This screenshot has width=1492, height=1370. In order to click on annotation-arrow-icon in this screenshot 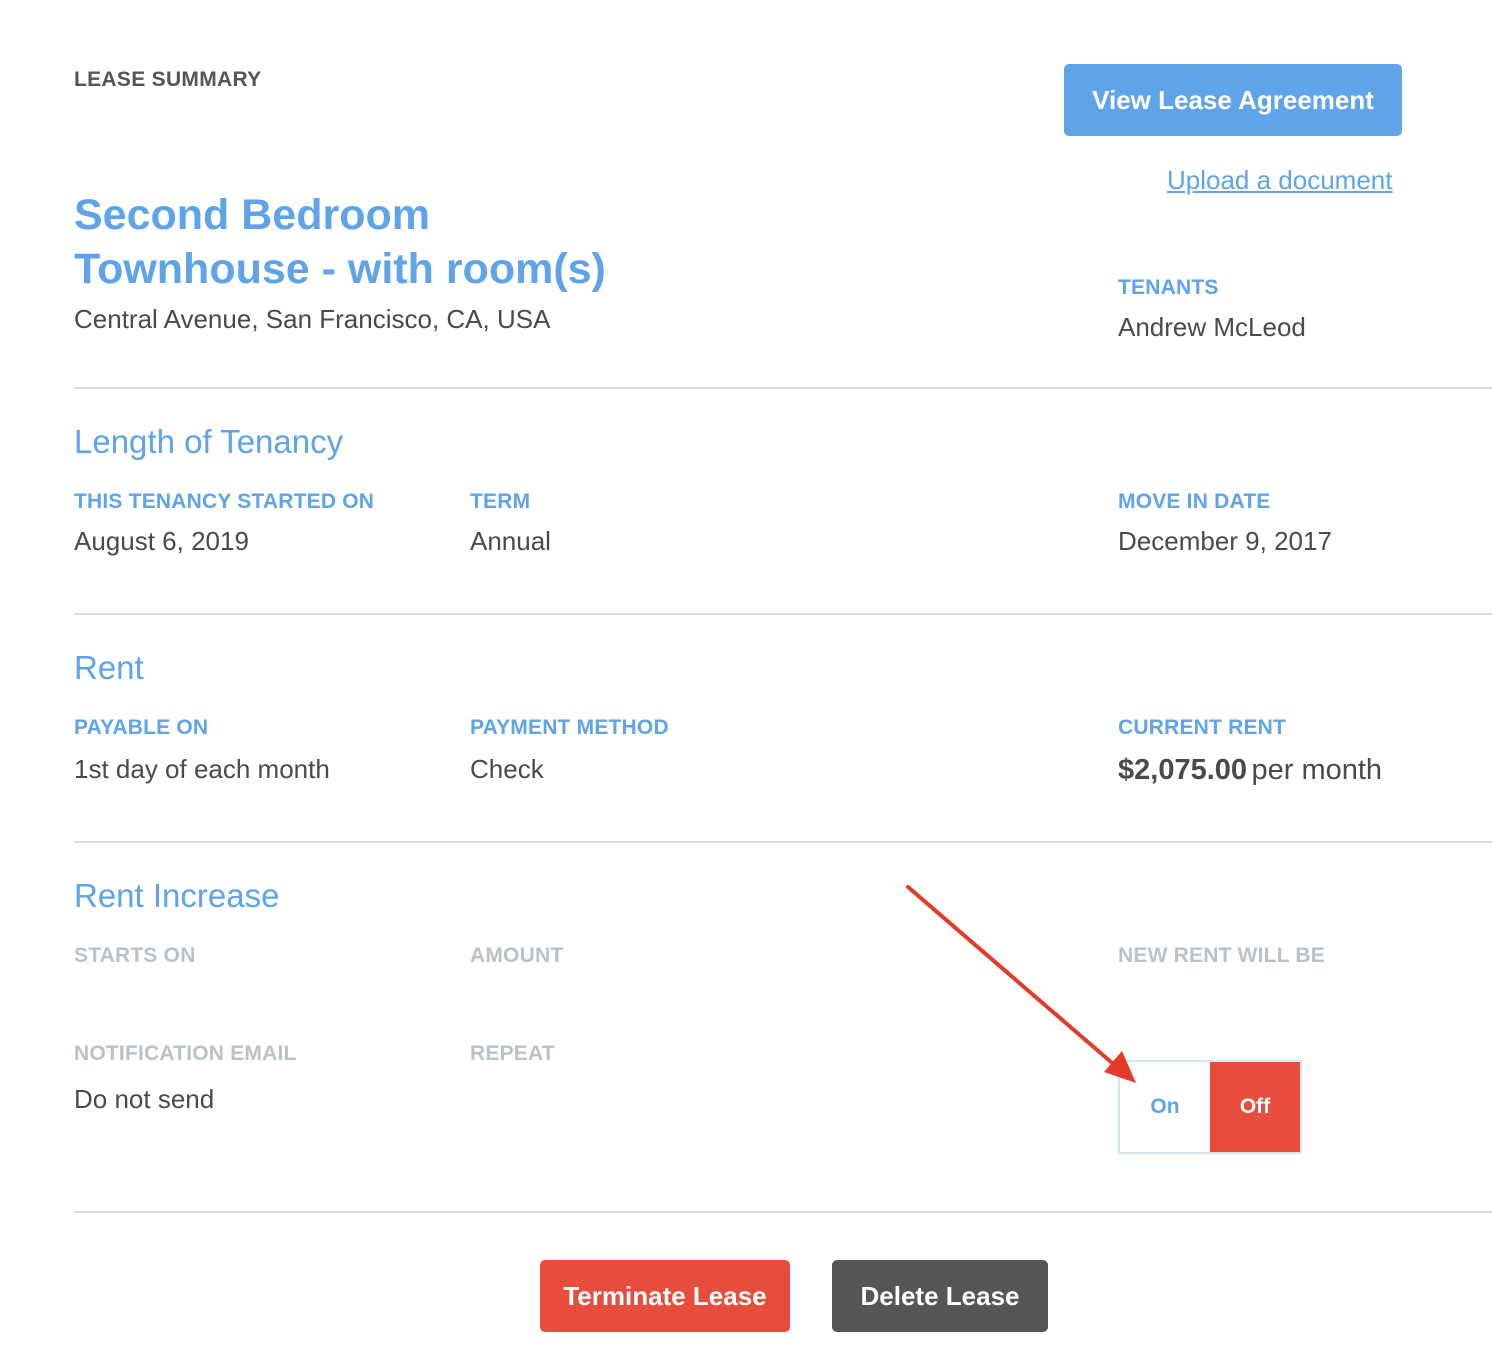, I will do `click(1021, 984)`.